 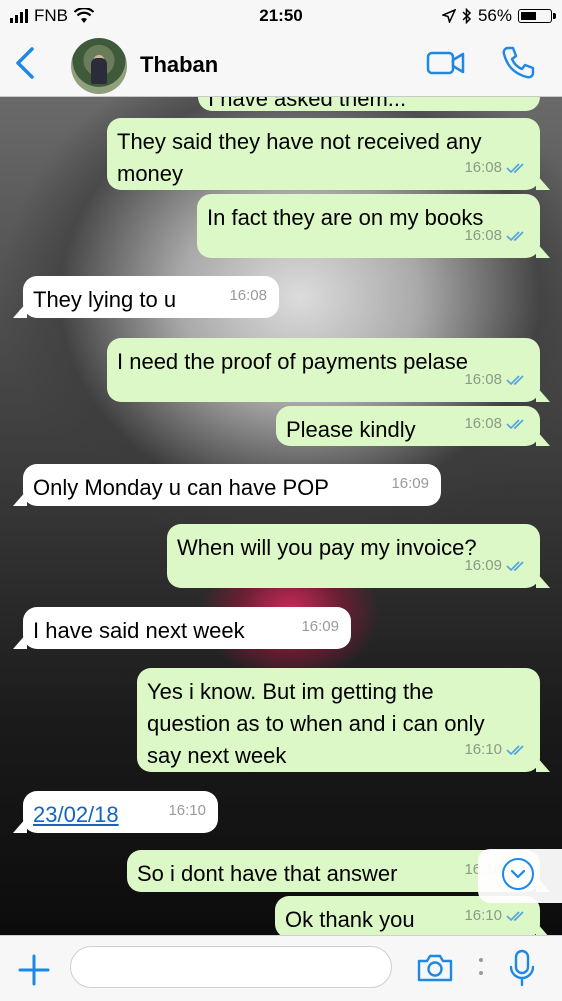 What do you see at coordinates (281, 16) in the screenshot?
I see `status-bar: FNB 21:50 56%` at bounding box center [281, 16].